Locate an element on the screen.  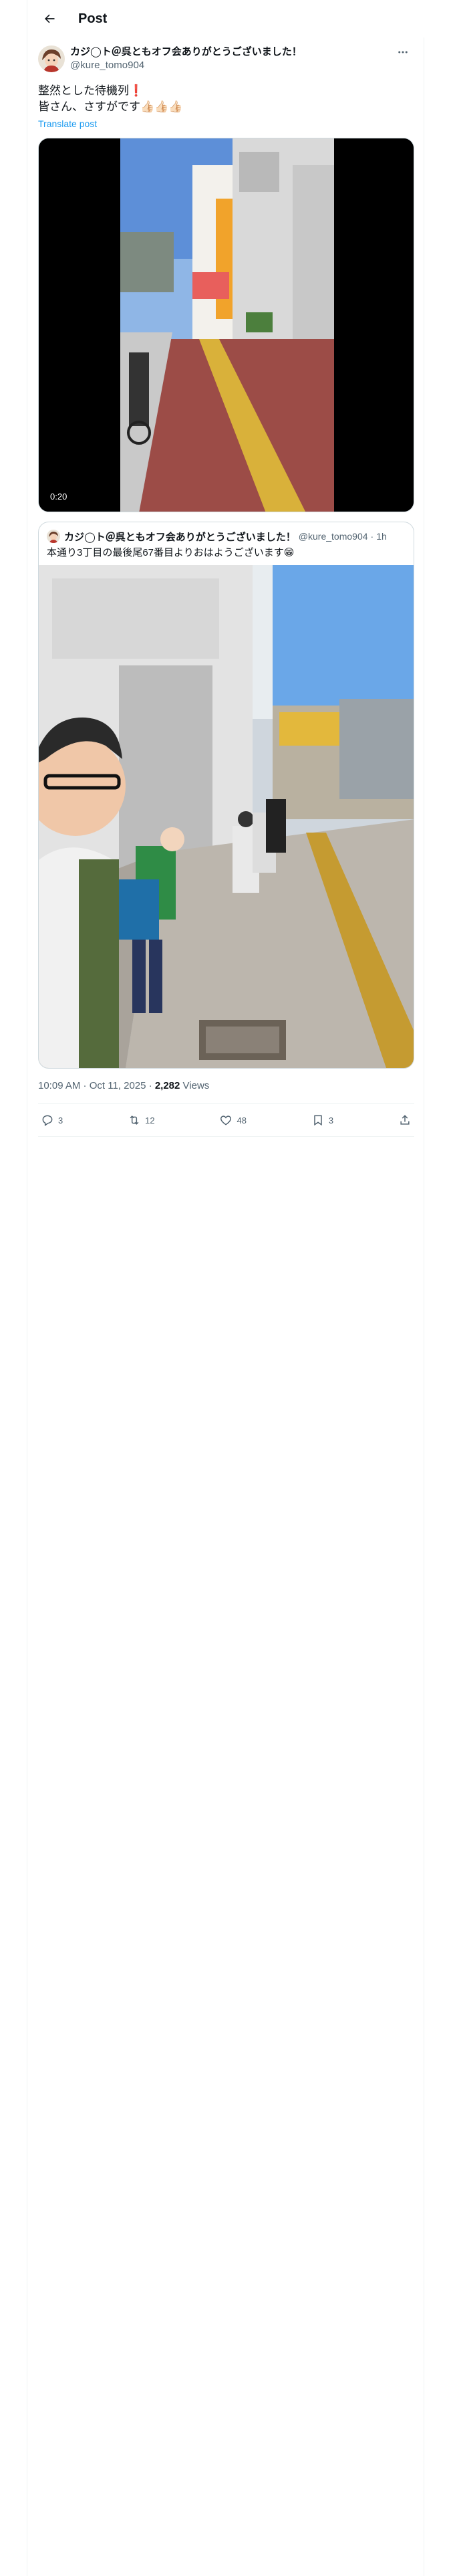
share-button is located at coordinates (405, 1120).